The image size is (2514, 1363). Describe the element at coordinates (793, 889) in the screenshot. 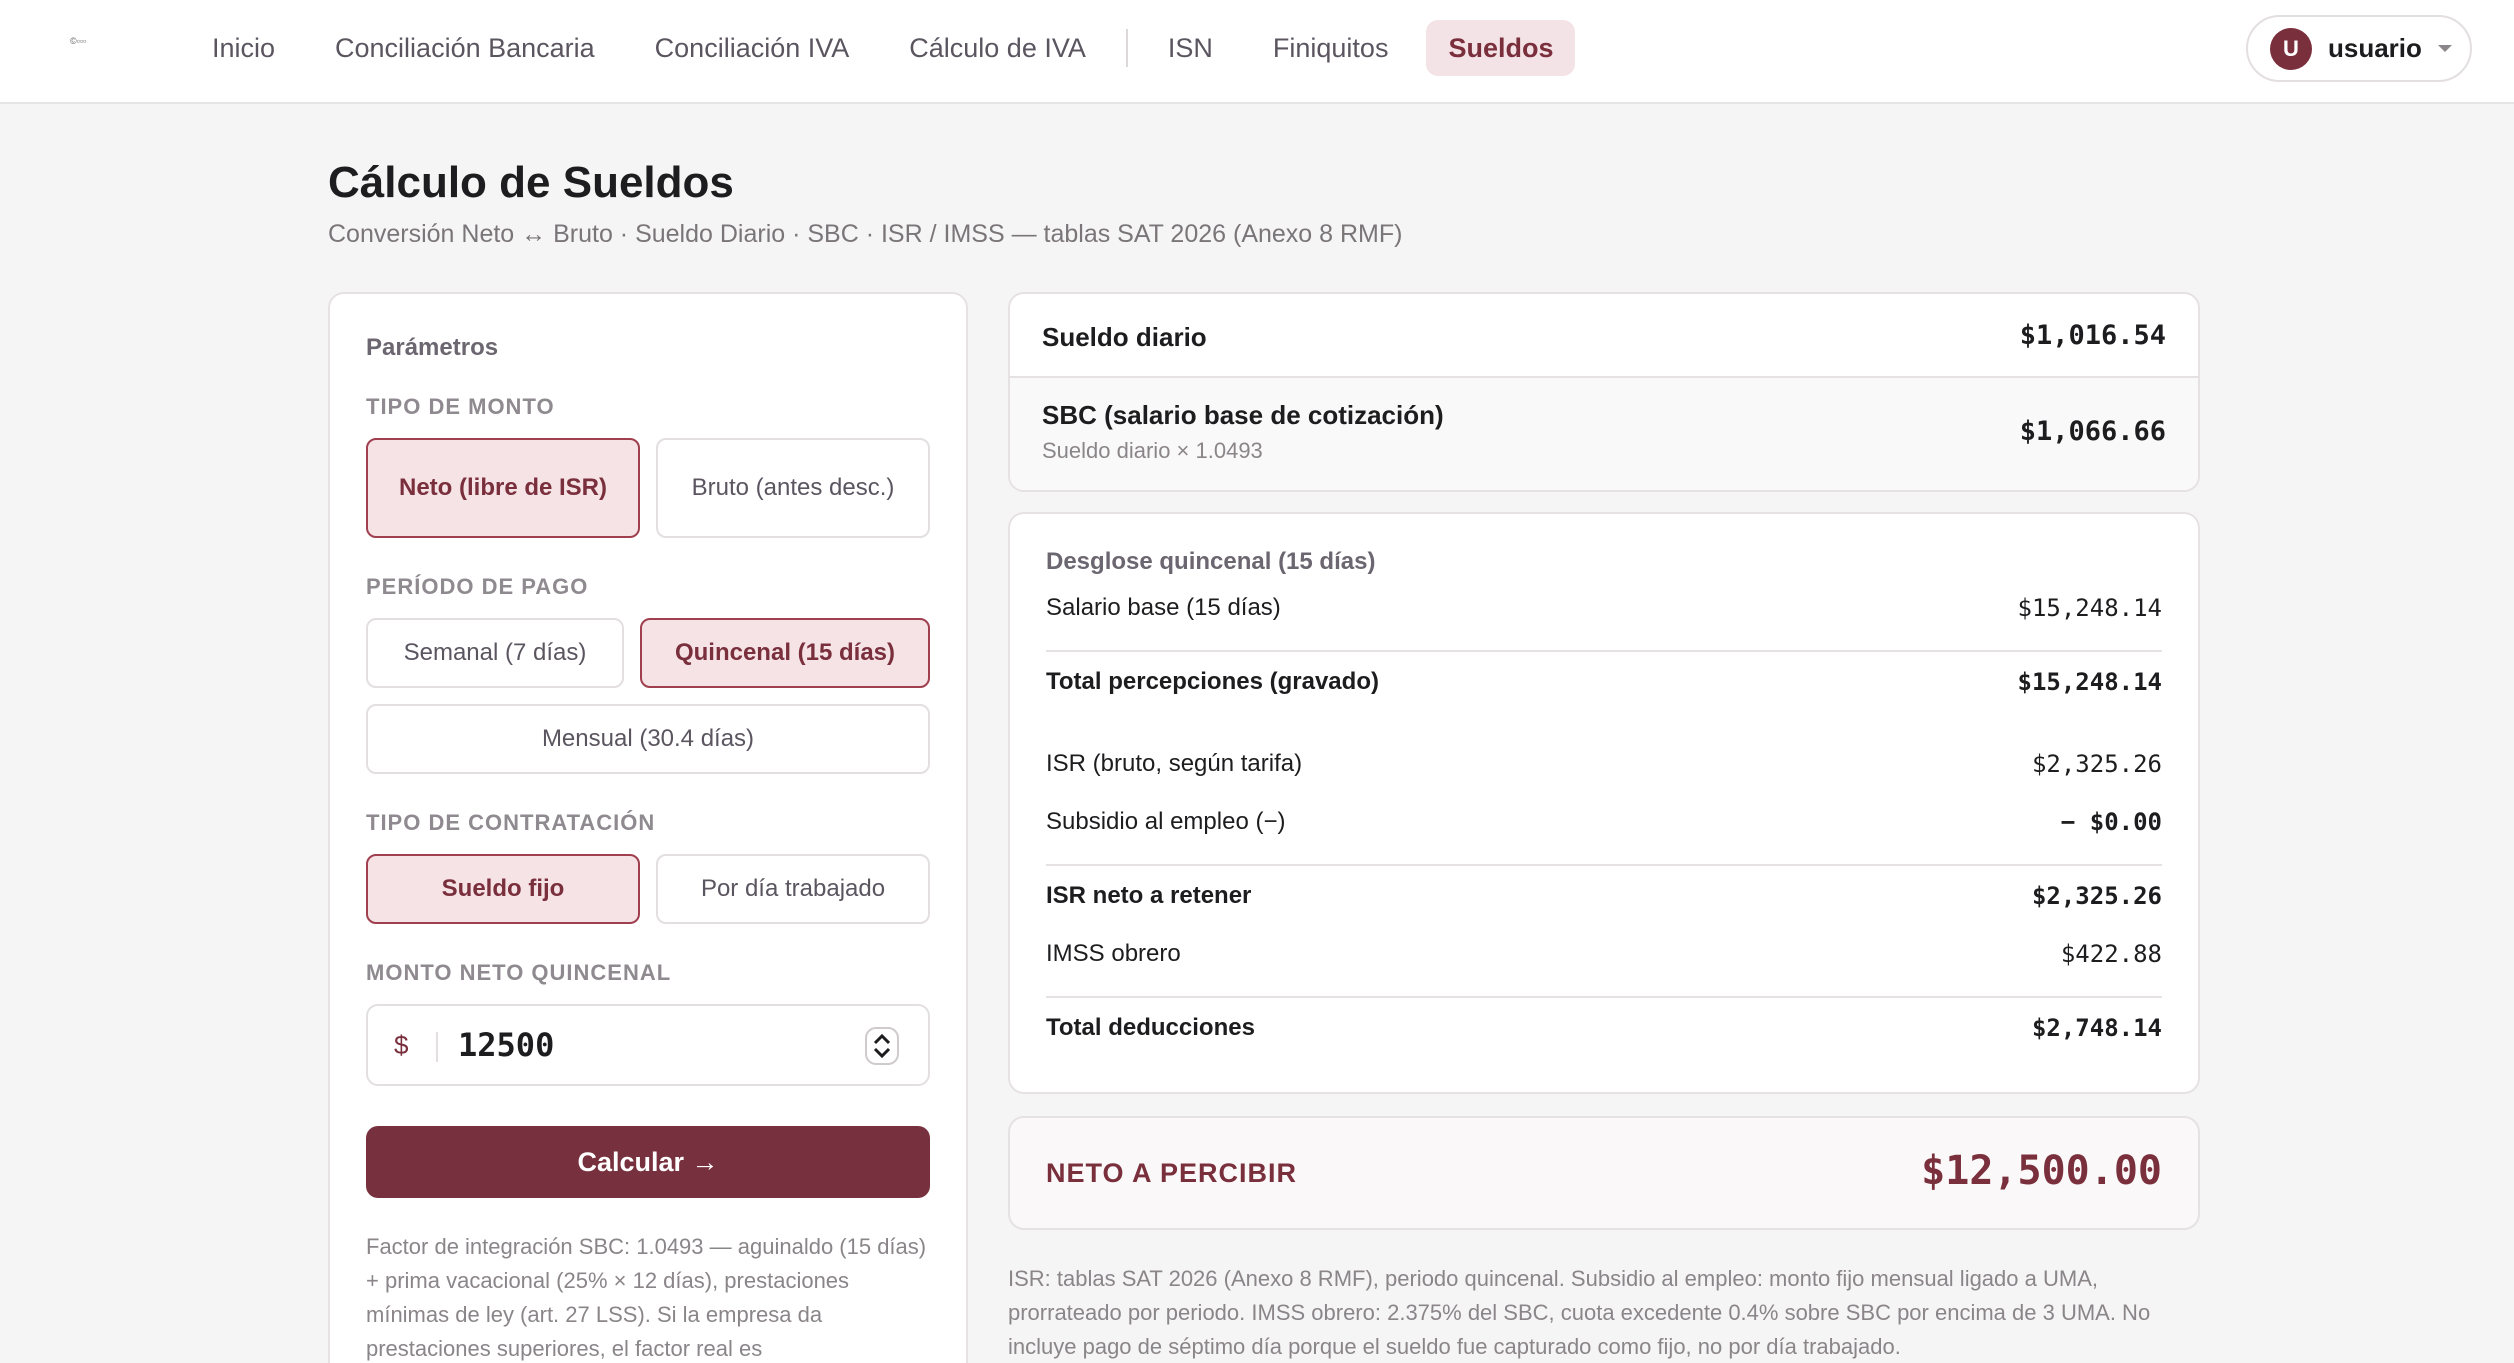

I see `option-por-dia: Por día trabajado` at that location.